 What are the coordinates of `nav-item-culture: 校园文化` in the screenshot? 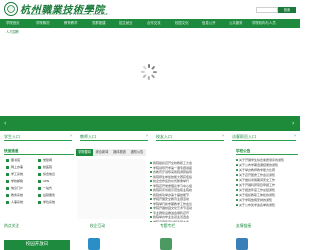 It's located at (182, 23).